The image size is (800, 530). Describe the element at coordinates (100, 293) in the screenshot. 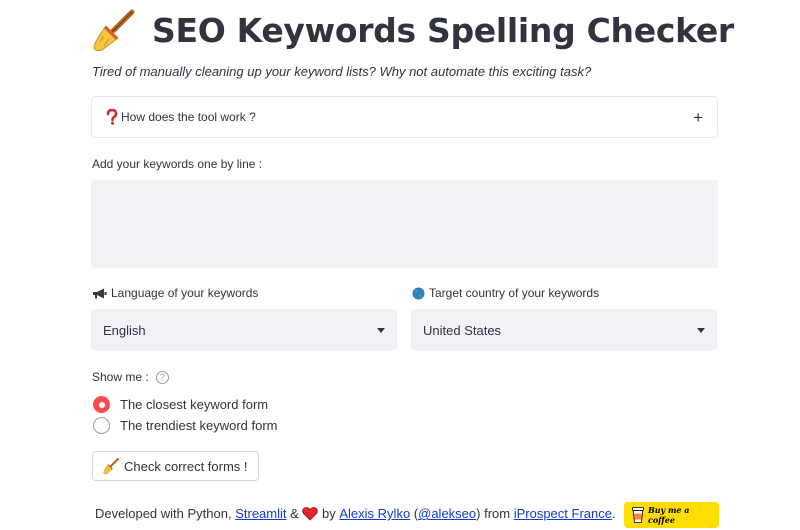

I see `megaphone-icon` at that location.